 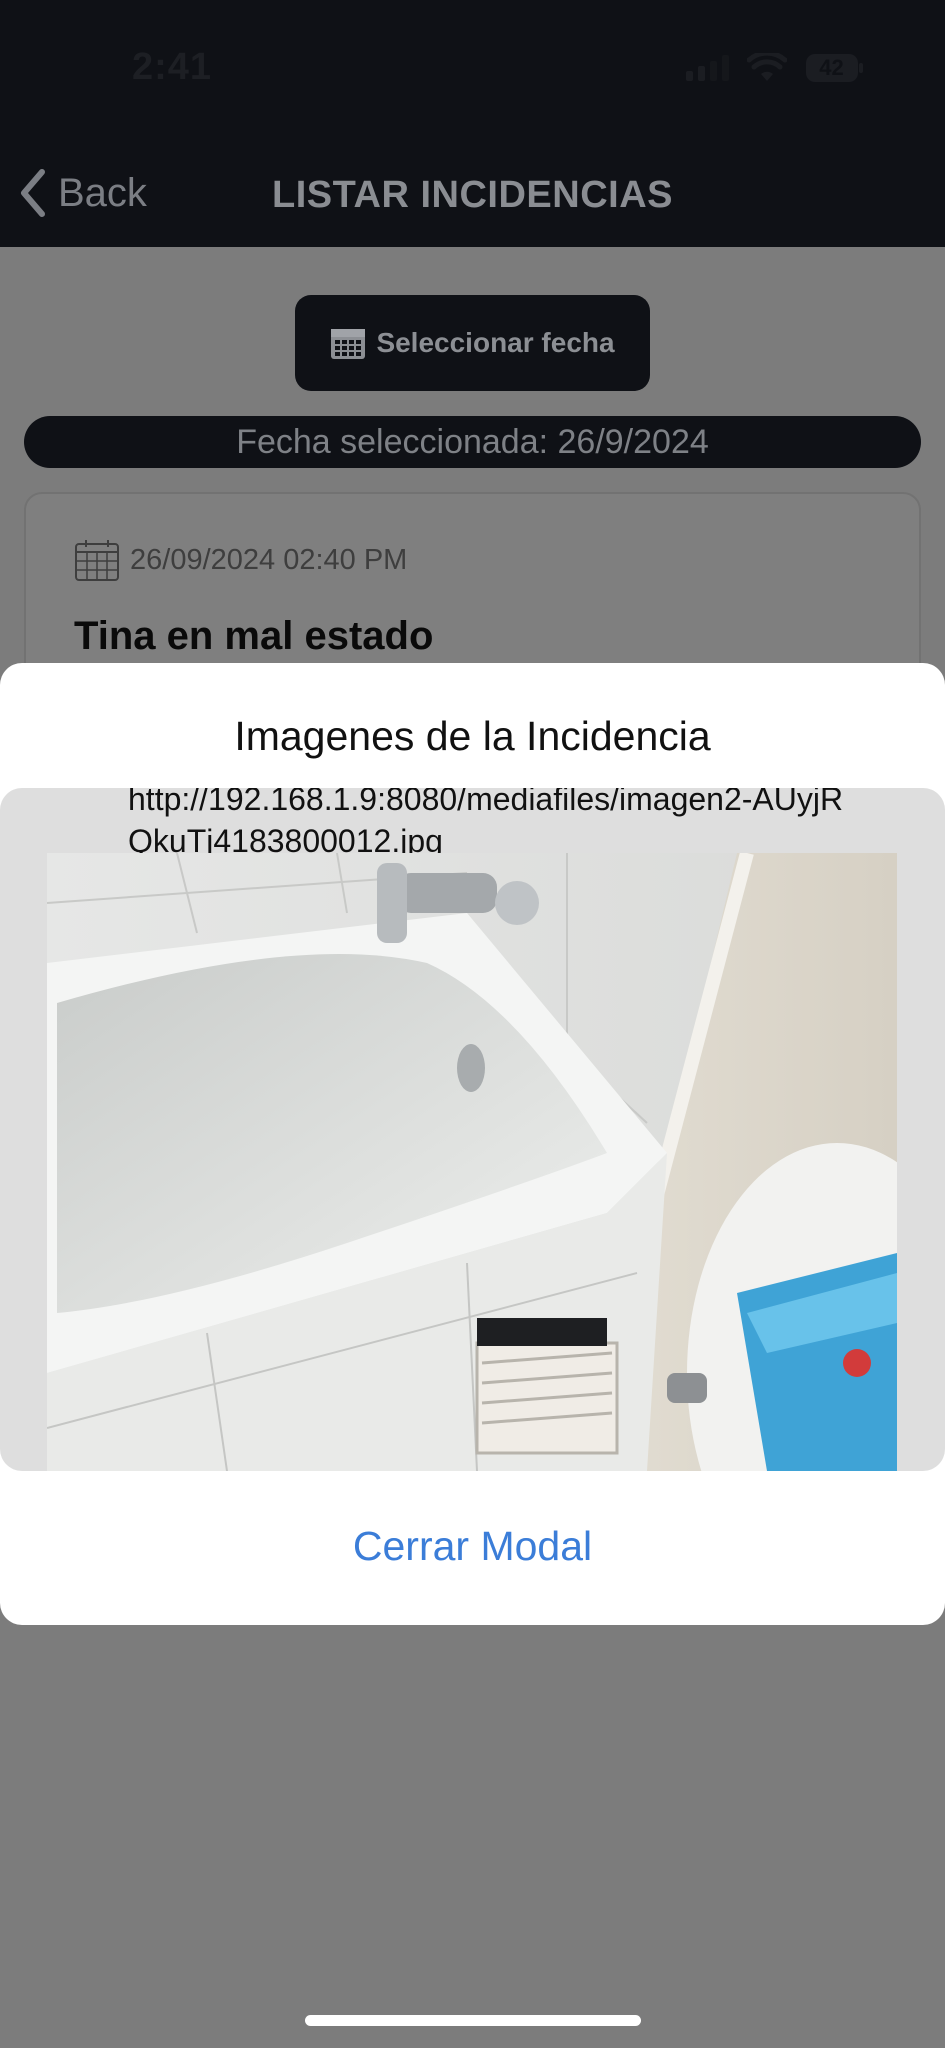 I want to click on incident-title: Tina en mal estado, so click(x=254, y=636).